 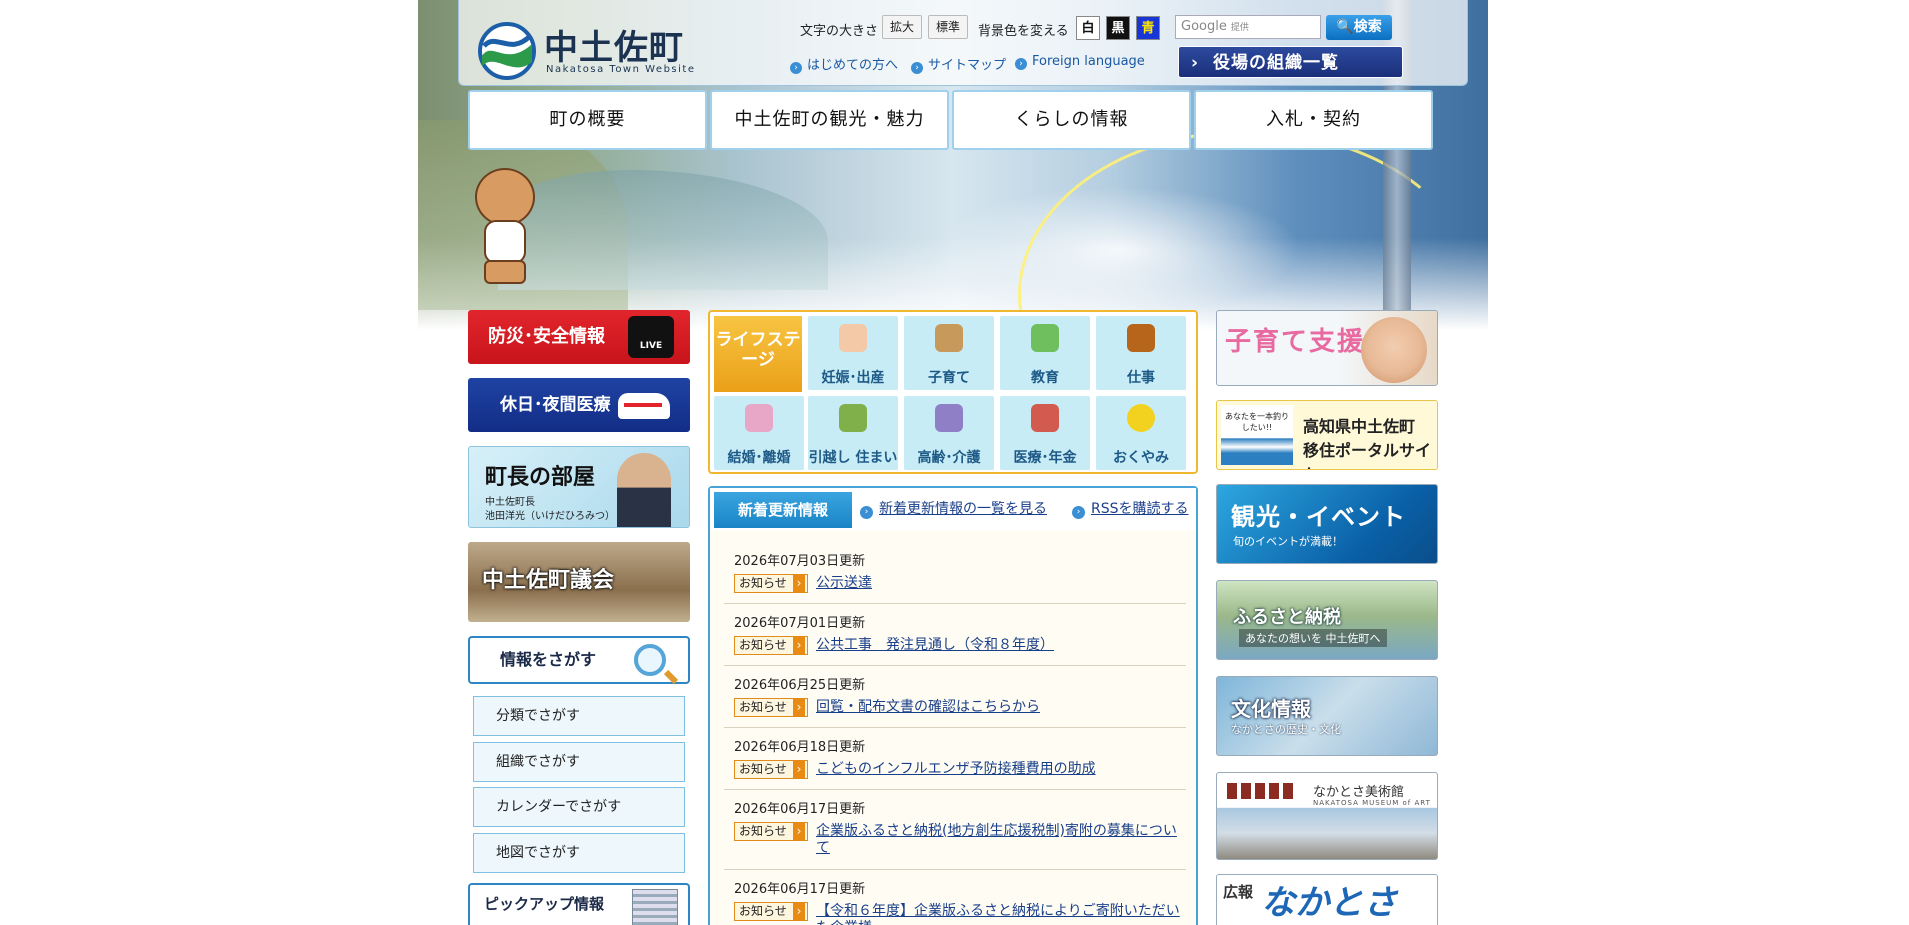 I want to click on tile-moving: 引越し 住まい, so click(x=853, y=433).